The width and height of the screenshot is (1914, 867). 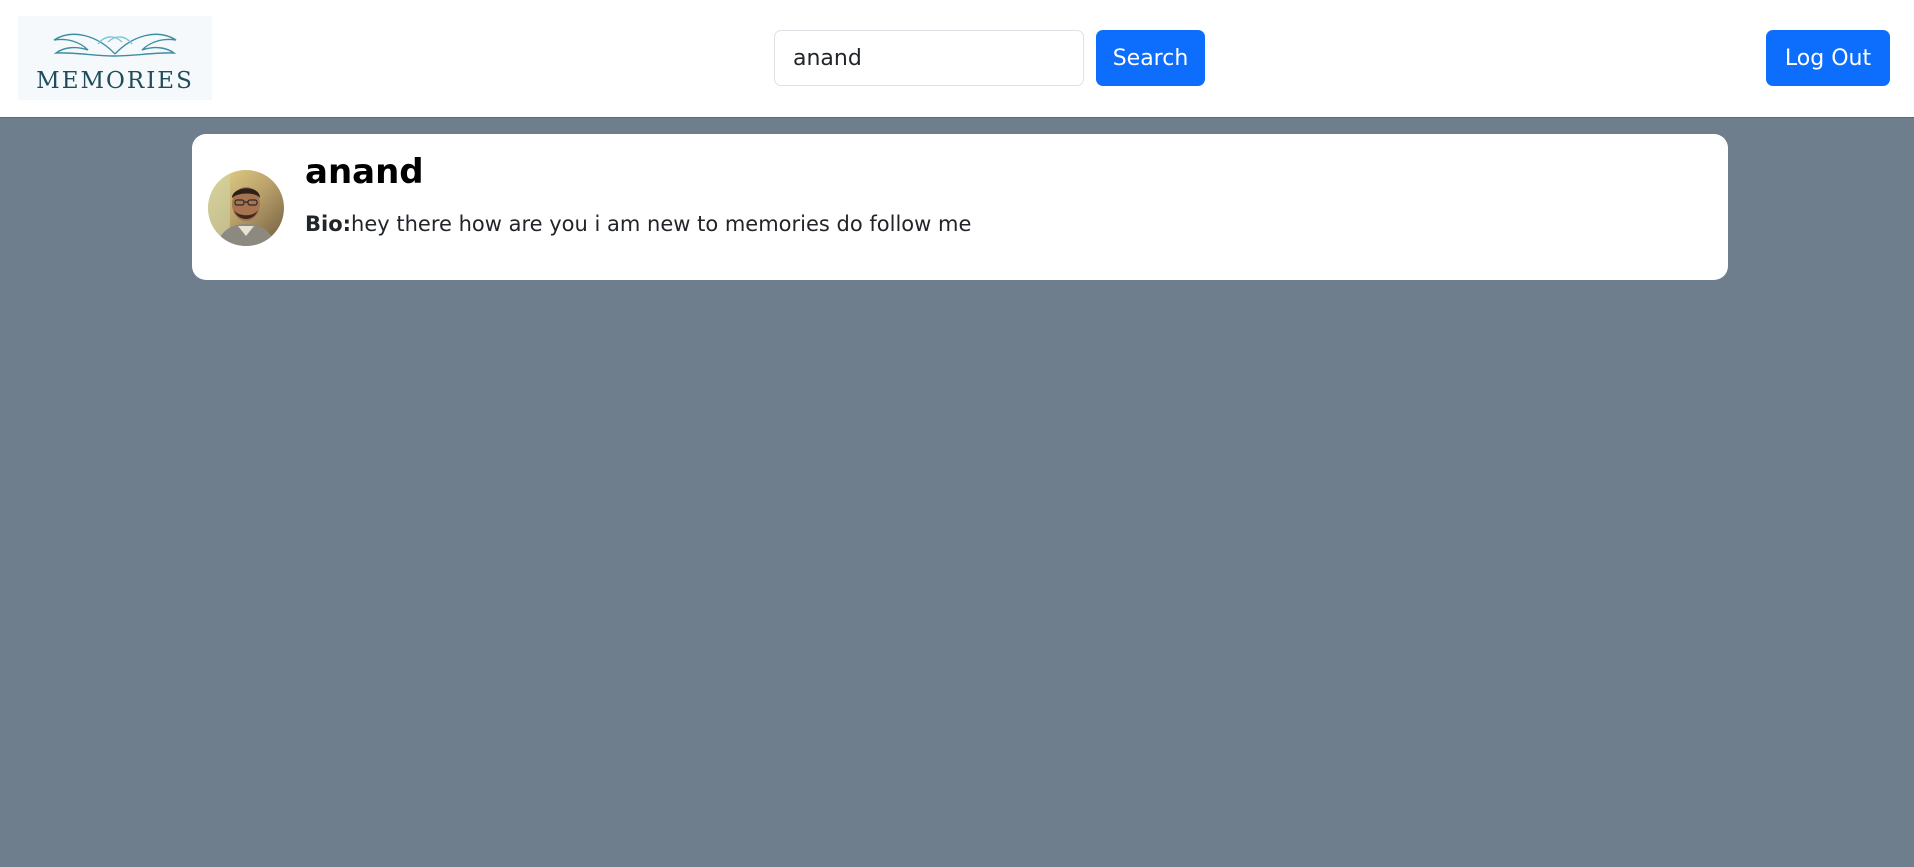 I want to click on search-input, so click(x=929, y=58).